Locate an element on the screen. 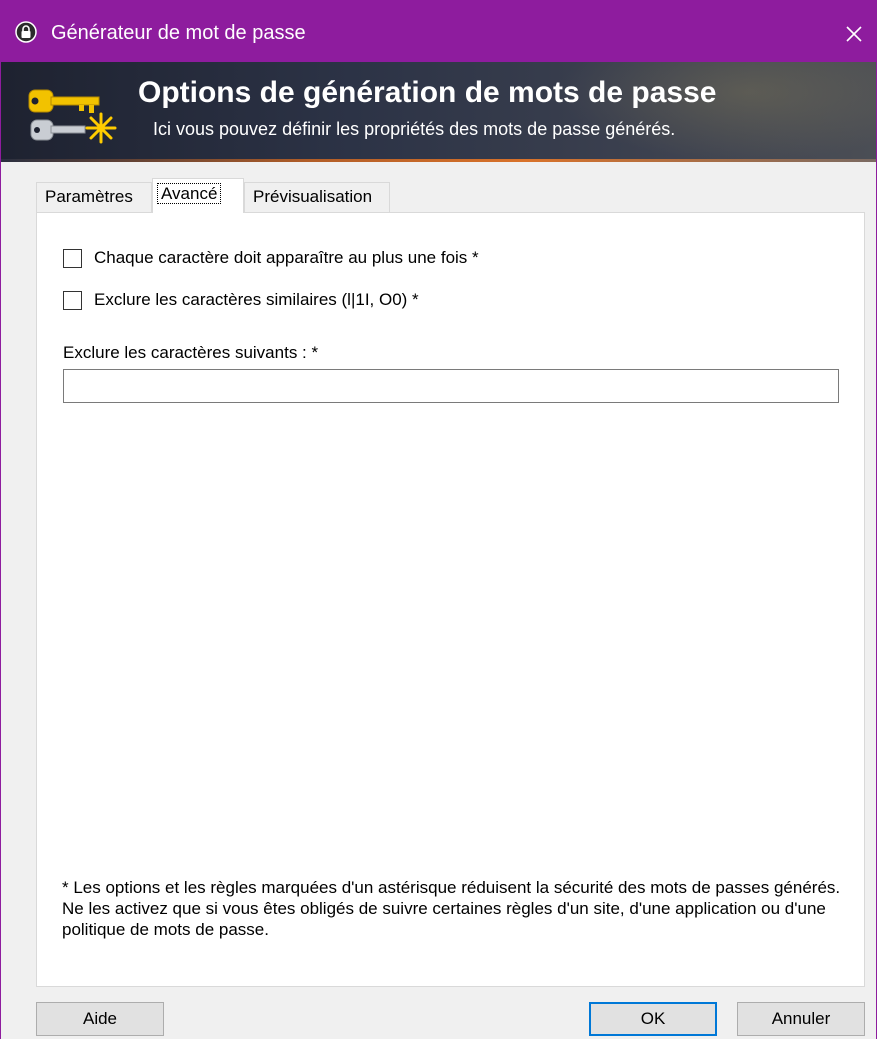 This screenshot has width=877, height=1039. tab-avance: Avancé is located at coordinates (198, 195).